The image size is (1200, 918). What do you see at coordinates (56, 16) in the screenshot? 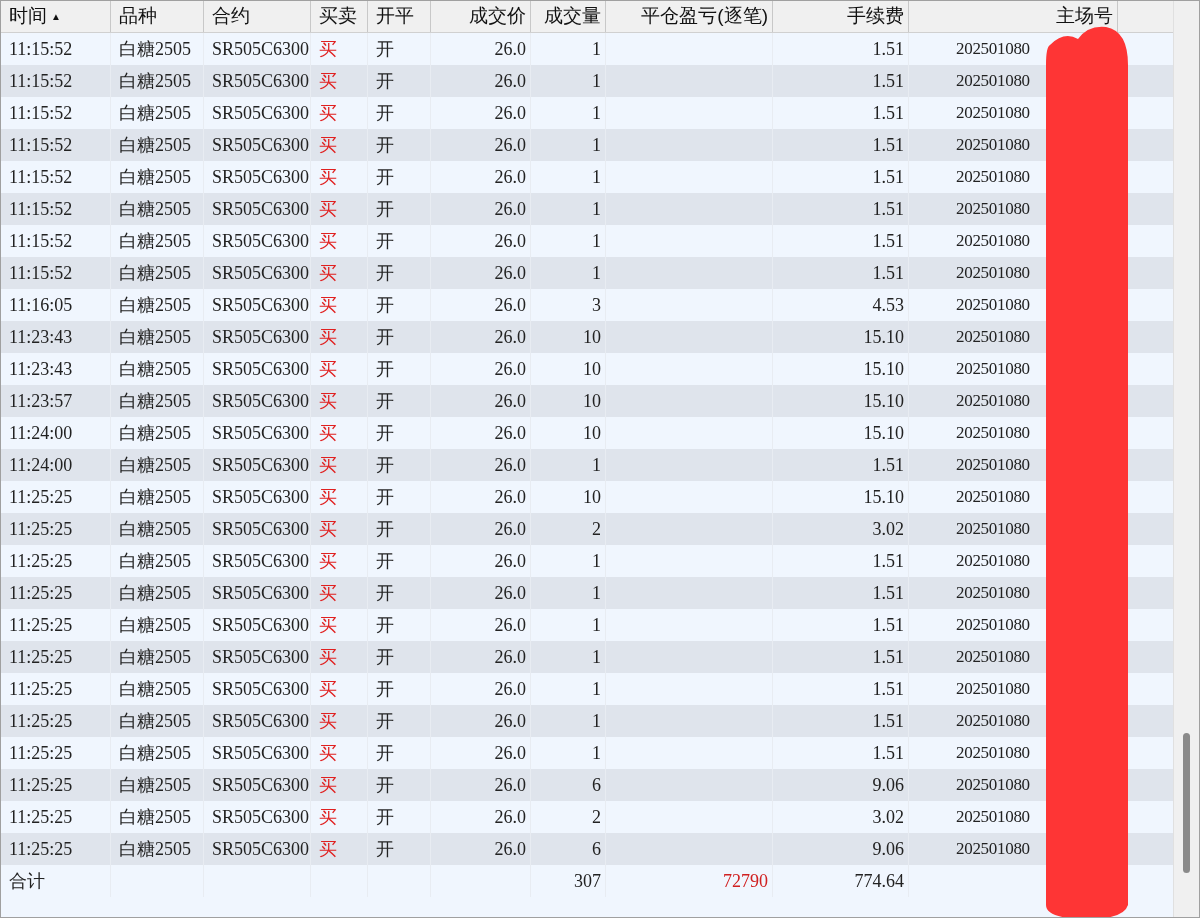
I see `column-header: 时间 ▲` at bounding box center [56, 16].